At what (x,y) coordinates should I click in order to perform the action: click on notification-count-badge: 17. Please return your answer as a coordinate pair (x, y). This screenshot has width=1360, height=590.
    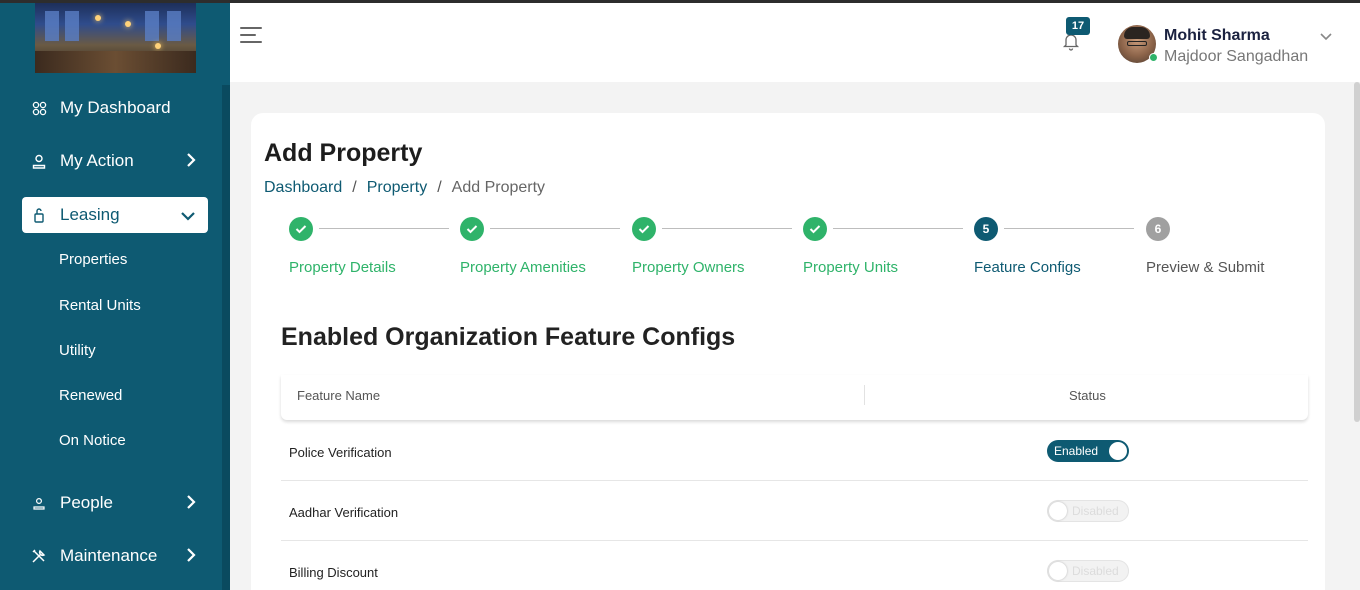
    Looking at the image, I should click on (1078, 26).